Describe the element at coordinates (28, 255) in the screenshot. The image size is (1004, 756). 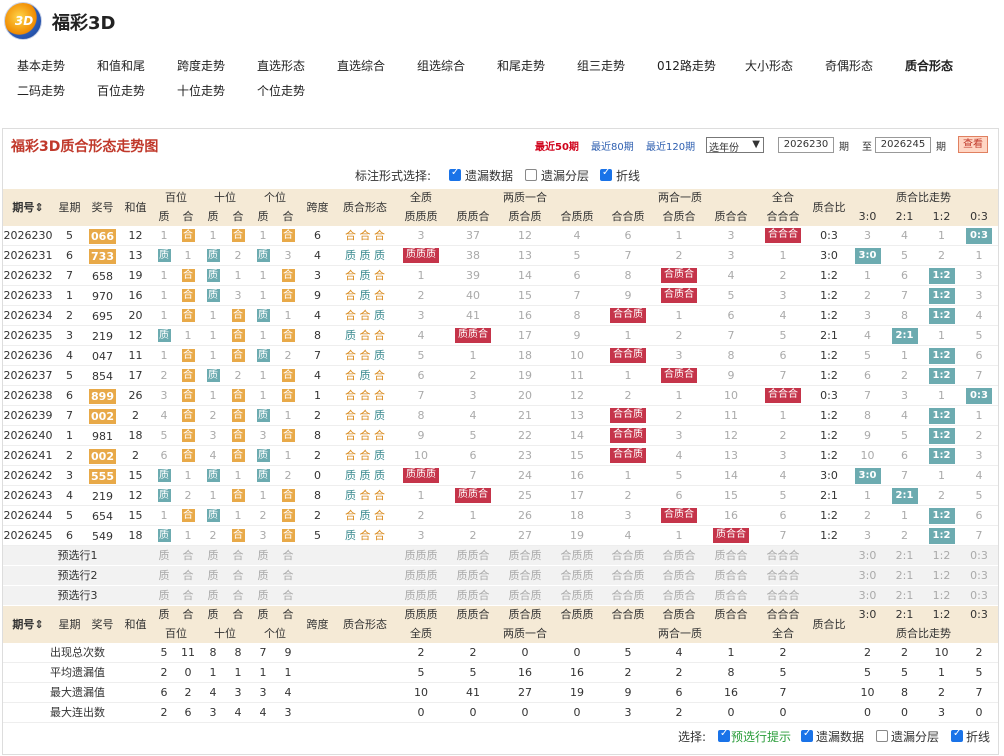
I see `row-qihao: 2026231` at that location.